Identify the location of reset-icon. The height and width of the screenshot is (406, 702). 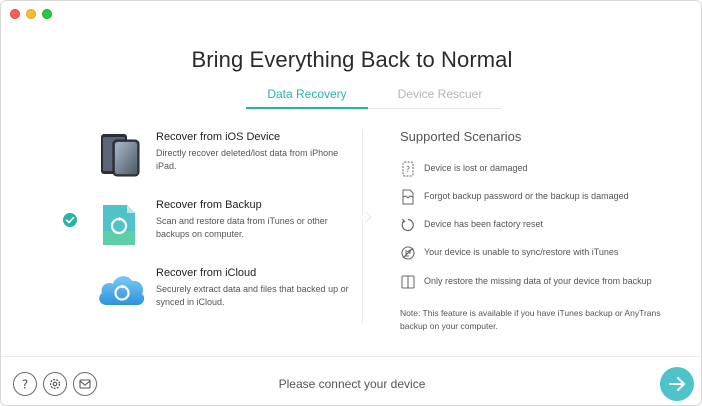
(408, 225).